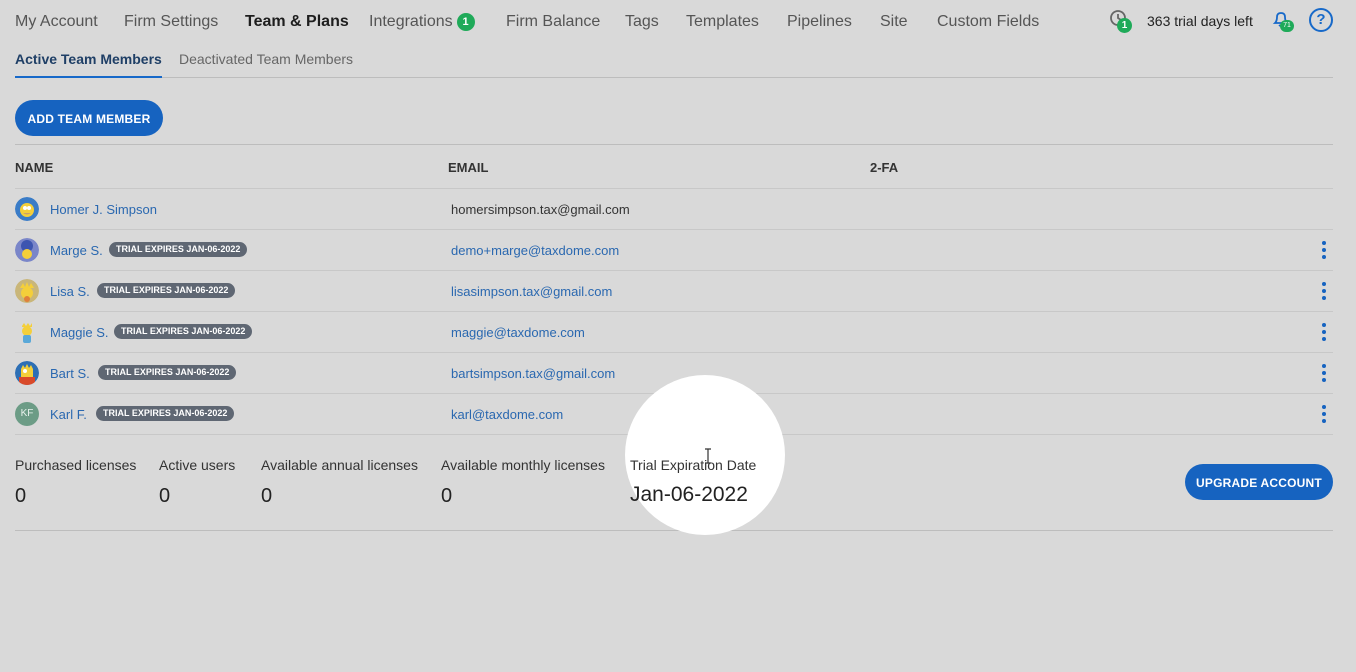 This screenshot has width=1356, height=672. Describe the element at coordinates (76, 250) in the screenshot. I see `member-name-link: Marge S.` at that location.